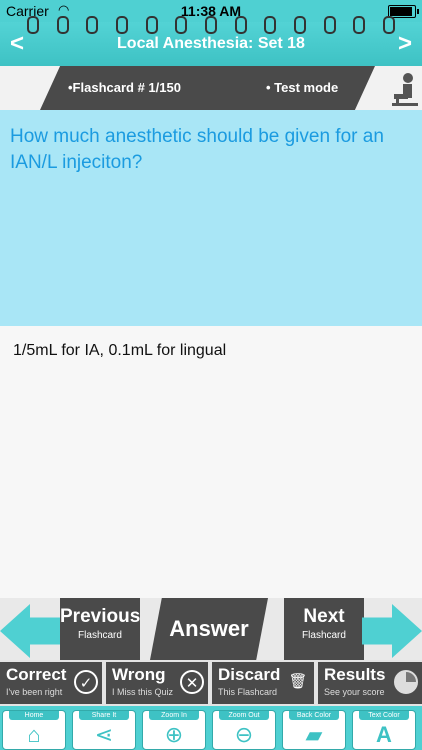  I want to click on title-bar: < Local Anesthesia: Set 18 >, so click(211, 41).